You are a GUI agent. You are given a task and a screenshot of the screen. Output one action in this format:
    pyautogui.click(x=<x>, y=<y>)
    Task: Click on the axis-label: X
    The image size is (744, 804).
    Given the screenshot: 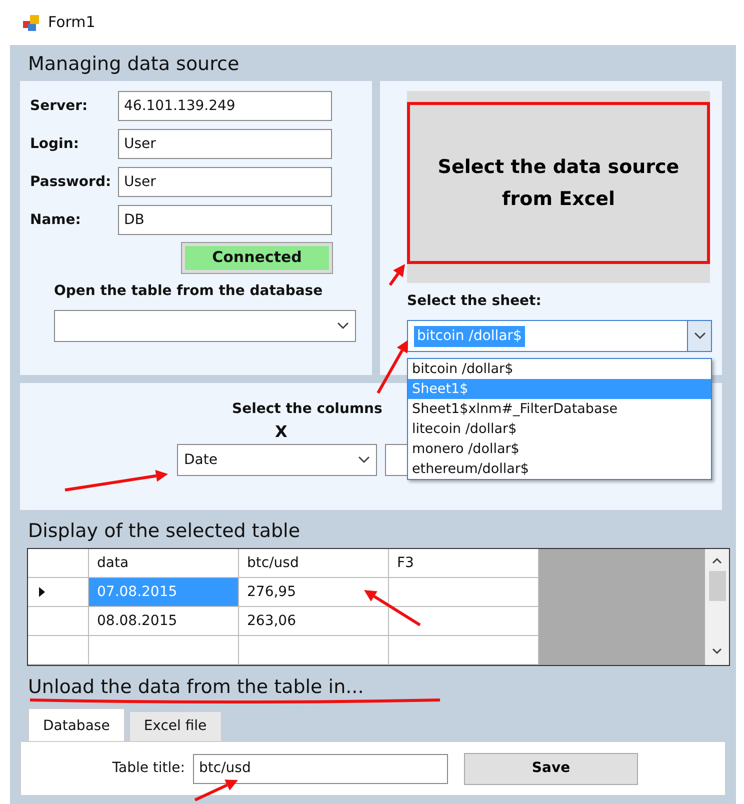 What is the action you would take?
    pyautogui.click(x=281, y=432)
    